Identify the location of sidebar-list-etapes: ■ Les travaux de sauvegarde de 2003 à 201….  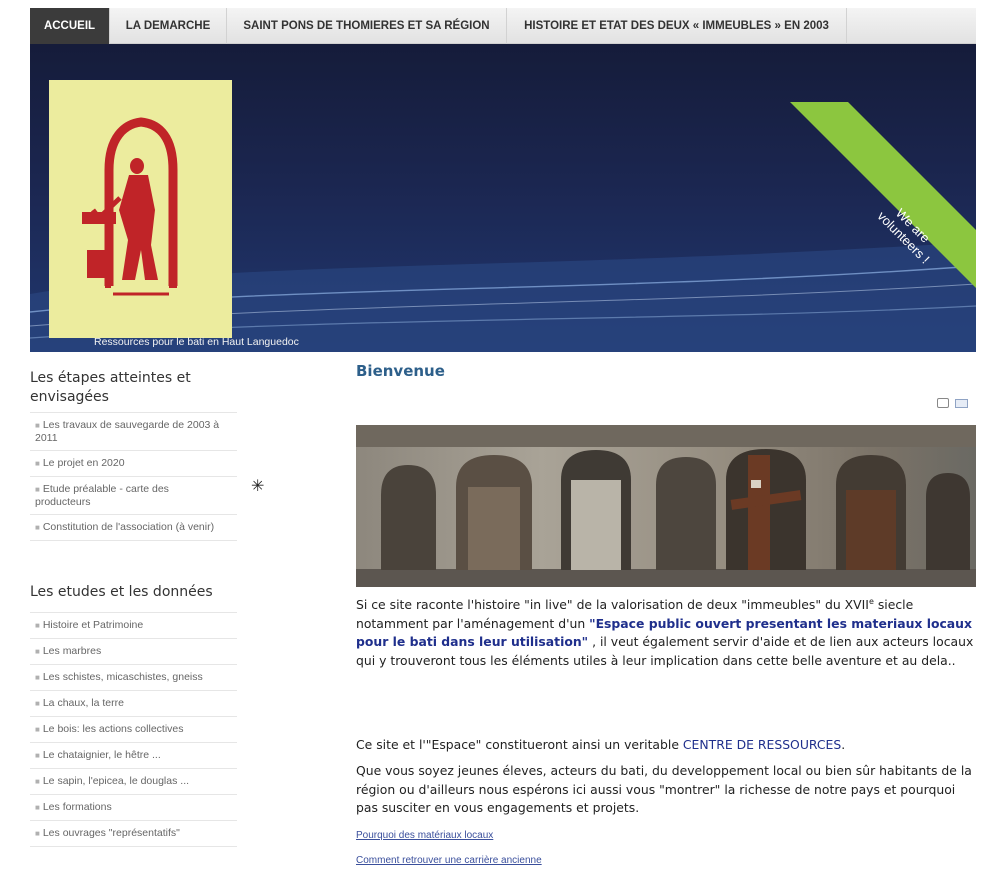
(147, 476).